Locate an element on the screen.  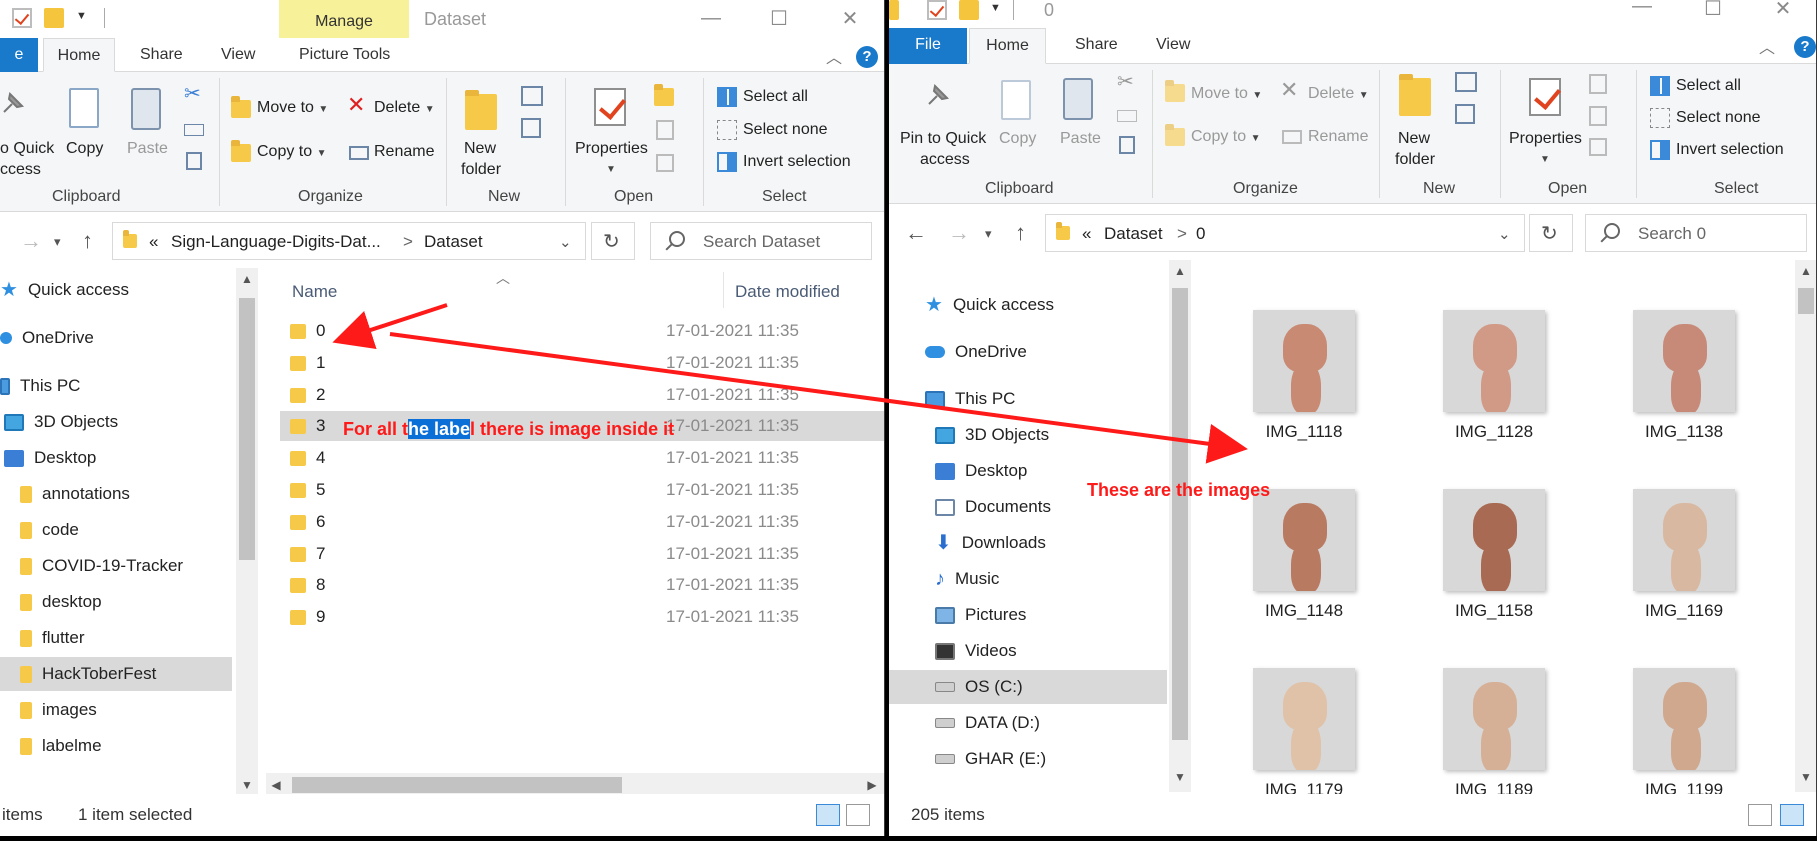
table-row: 0 17-01-2021 11:35 is located at coordinates (582, 331).